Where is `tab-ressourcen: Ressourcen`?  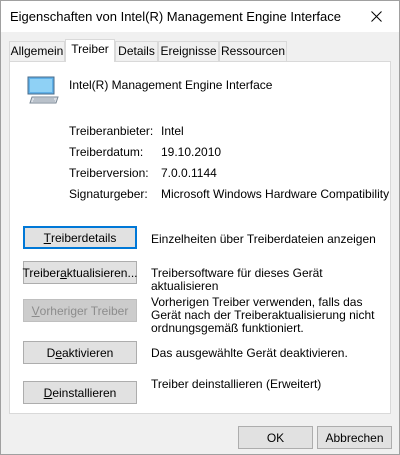
tab-ressourcen: Ressourcen is located at coordinates (253, 51).